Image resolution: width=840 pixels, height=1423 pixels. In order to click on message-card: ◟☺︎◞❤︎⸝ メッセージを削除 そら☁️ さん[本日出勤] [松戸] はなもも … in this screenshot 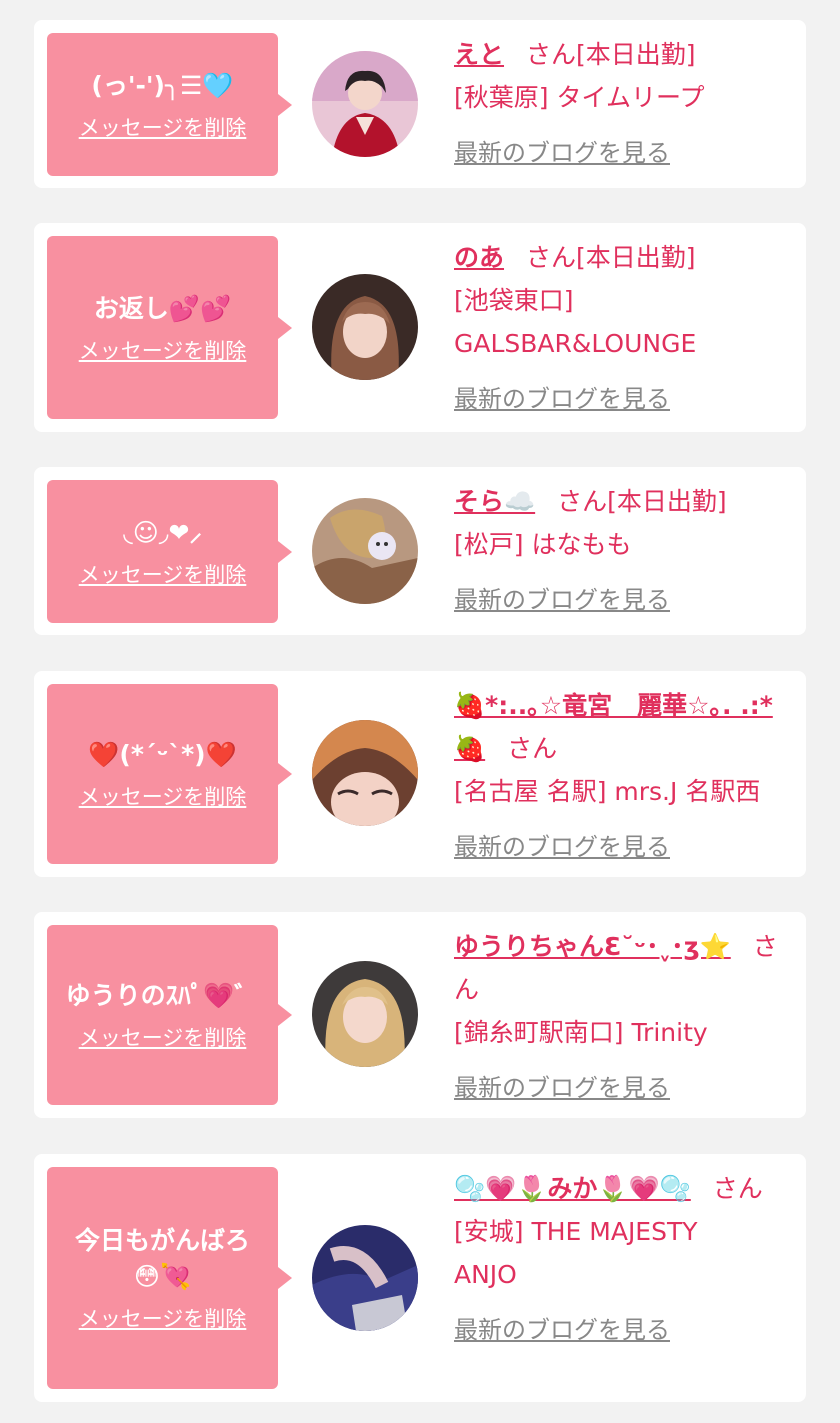, I will do `click(420, 551)`.